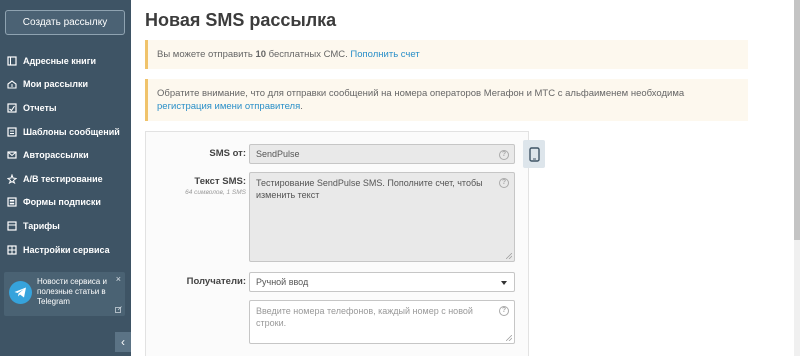  I want to click on sidebar-item-label: Тарифы, so click(41, 225).